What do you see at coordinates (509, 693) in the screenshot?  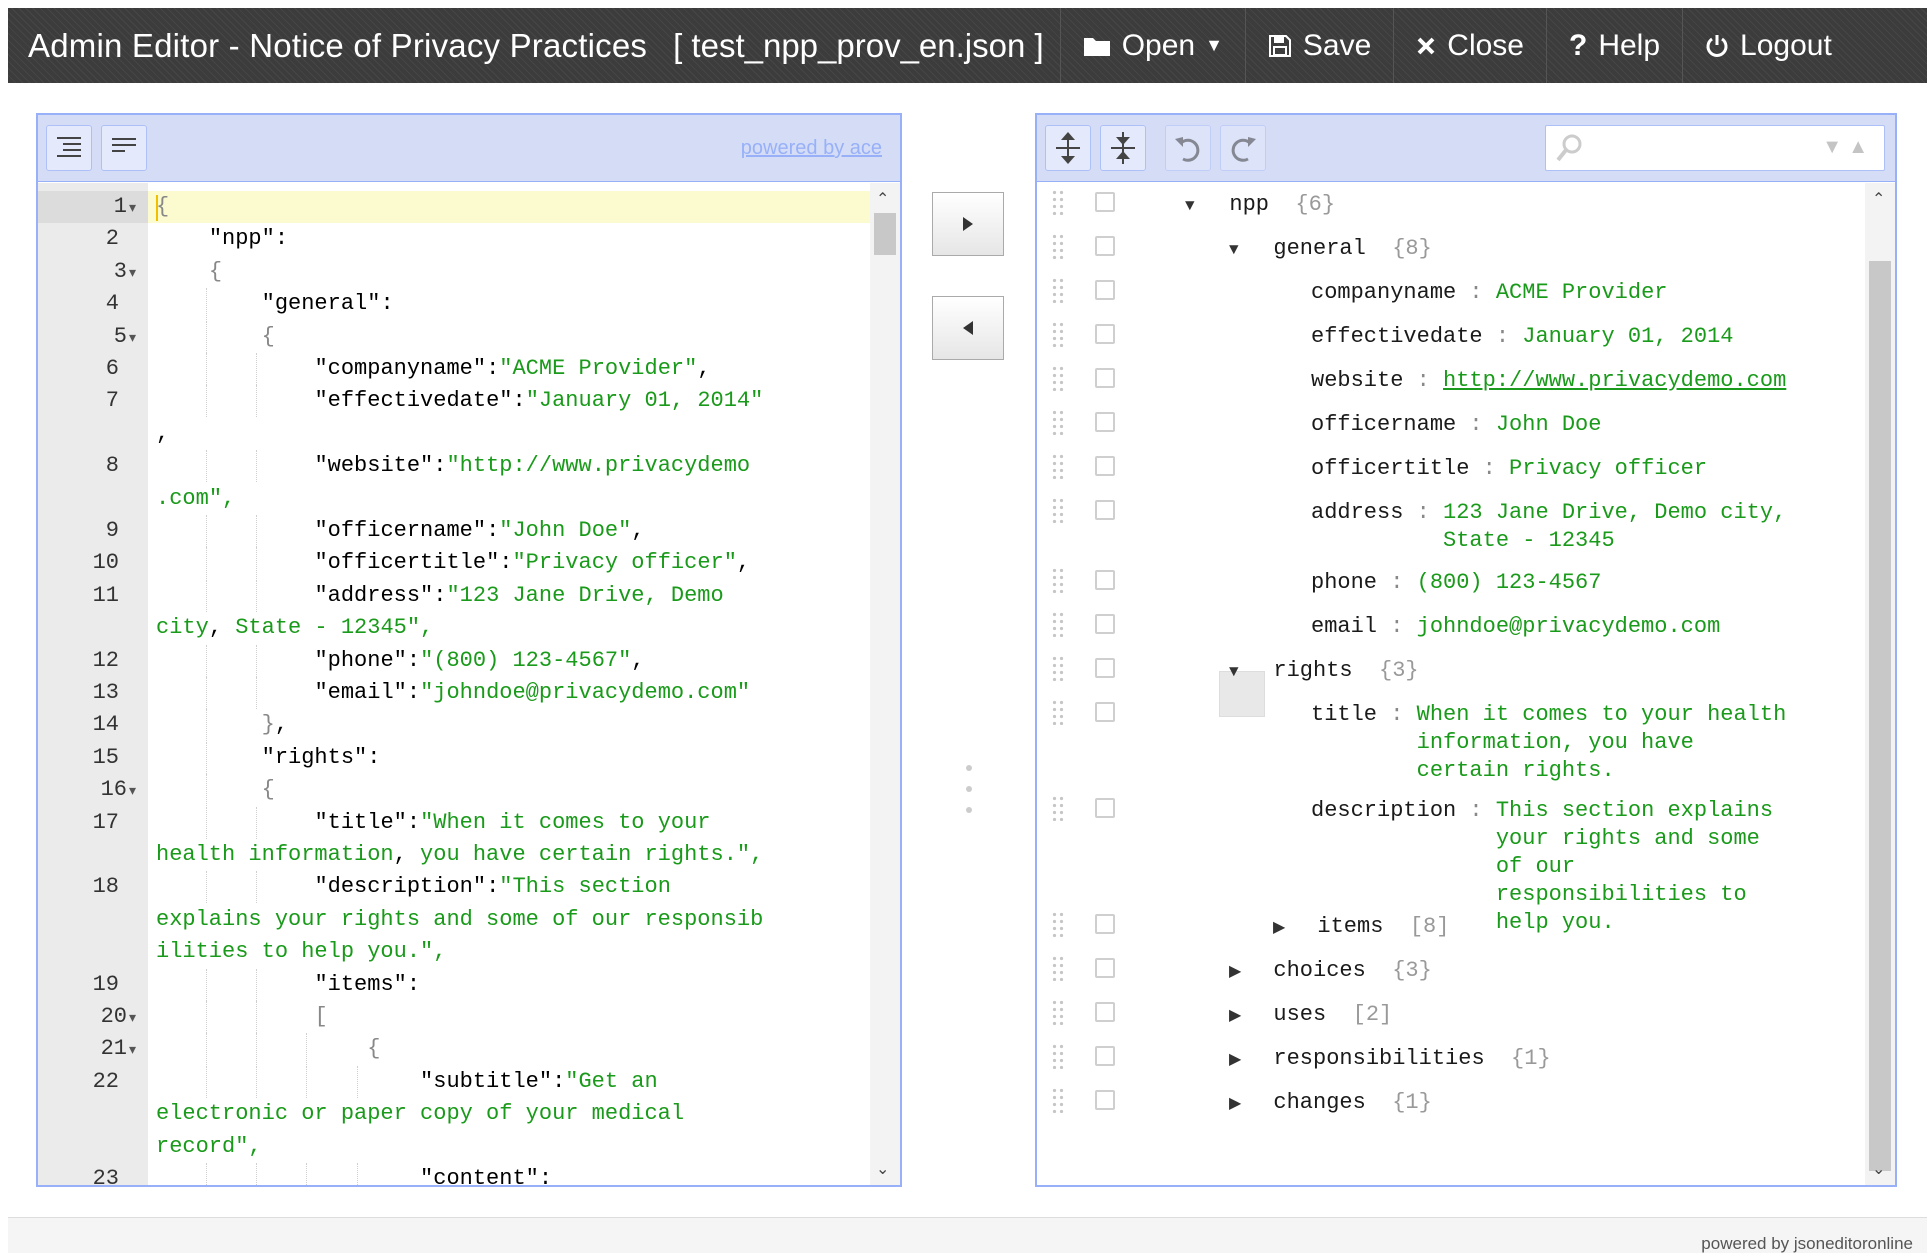 I see `code-line: "email":"johndoe@privacydemo.com"` at bounding box center [509, 693].